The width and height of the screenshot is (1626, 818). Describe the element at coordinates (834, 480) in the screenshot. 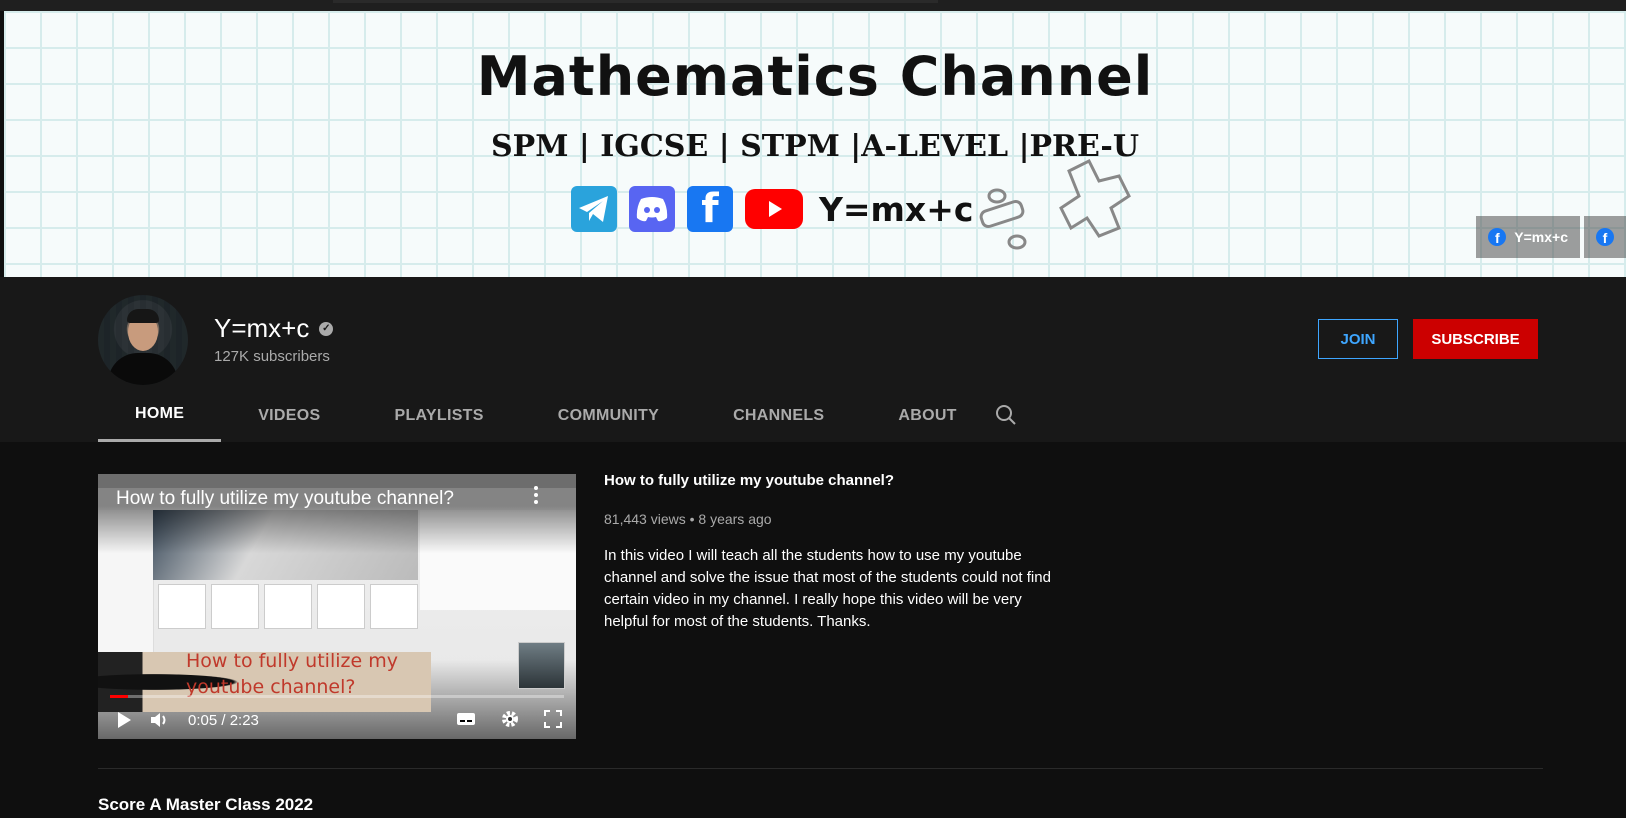

I see `featured-video-title: How to fully utilize my youtube channel?` at that location.